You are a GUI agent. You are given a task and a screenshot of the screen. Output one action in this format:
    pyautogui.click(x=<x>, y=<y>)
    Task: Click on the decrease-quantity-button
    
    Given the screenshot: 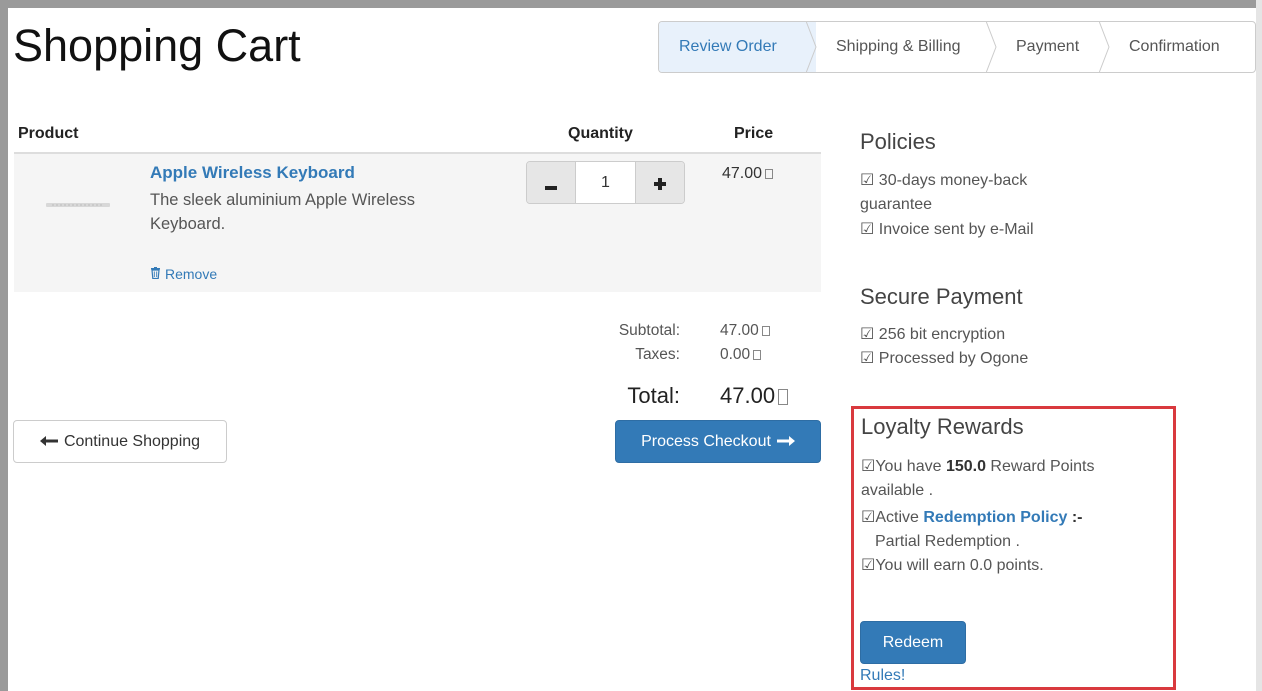 What is the action you would take?
    pyautogui.click(x=551, y=182)
    